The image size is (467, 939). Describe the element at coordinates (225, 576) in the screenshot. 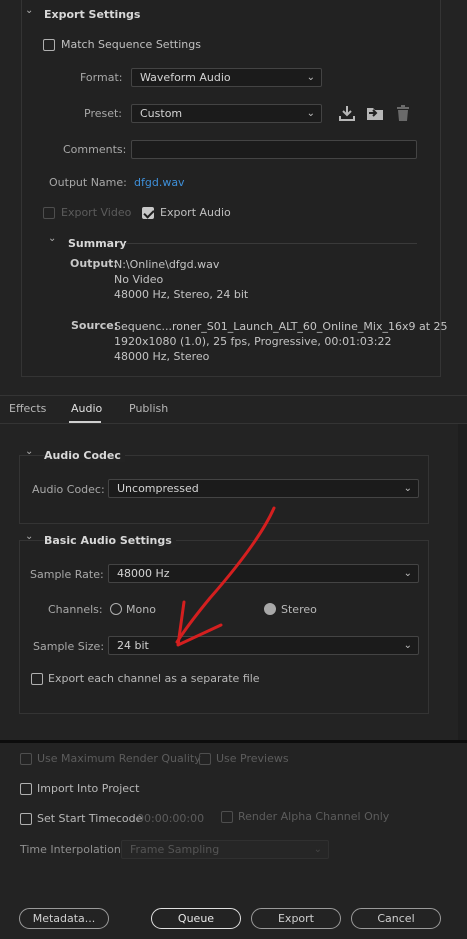

I see `annotation-arrow` at that location.